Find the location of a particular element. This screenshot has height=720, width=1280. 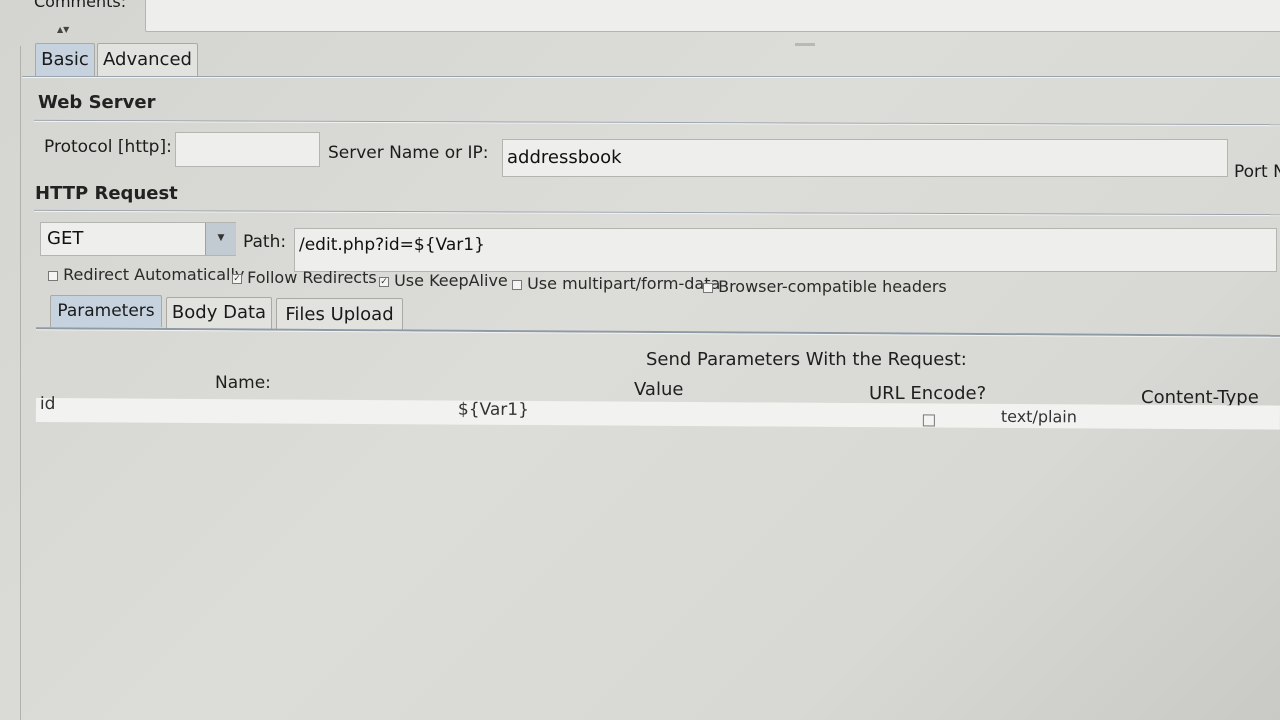

use-multipart-label: Use multipart/form-data is located at coordinates (624, 283).